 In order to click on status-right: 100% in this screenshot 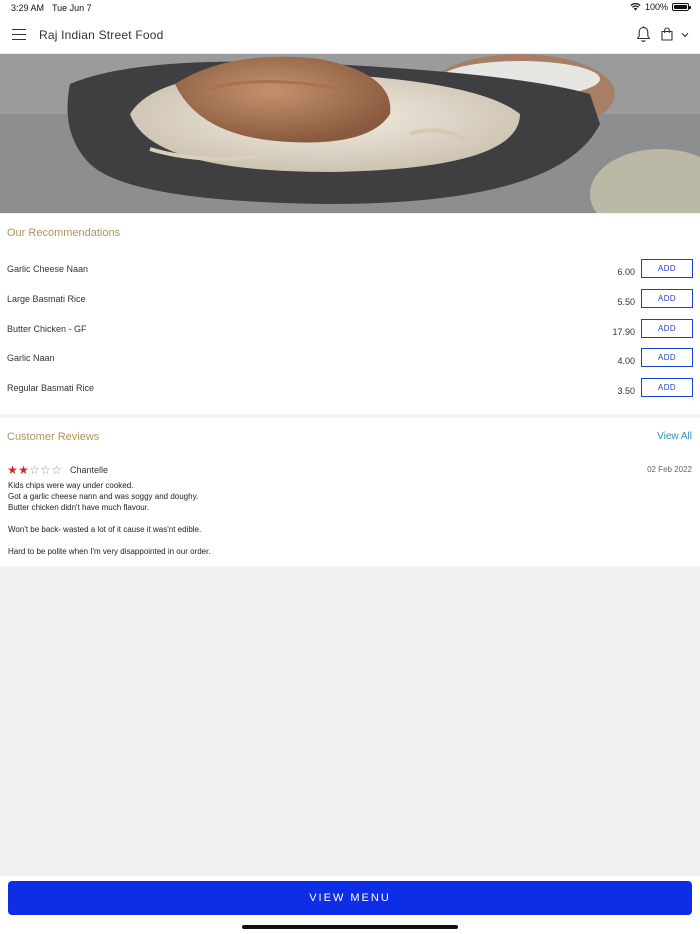, I will do `click(660, 7)`.